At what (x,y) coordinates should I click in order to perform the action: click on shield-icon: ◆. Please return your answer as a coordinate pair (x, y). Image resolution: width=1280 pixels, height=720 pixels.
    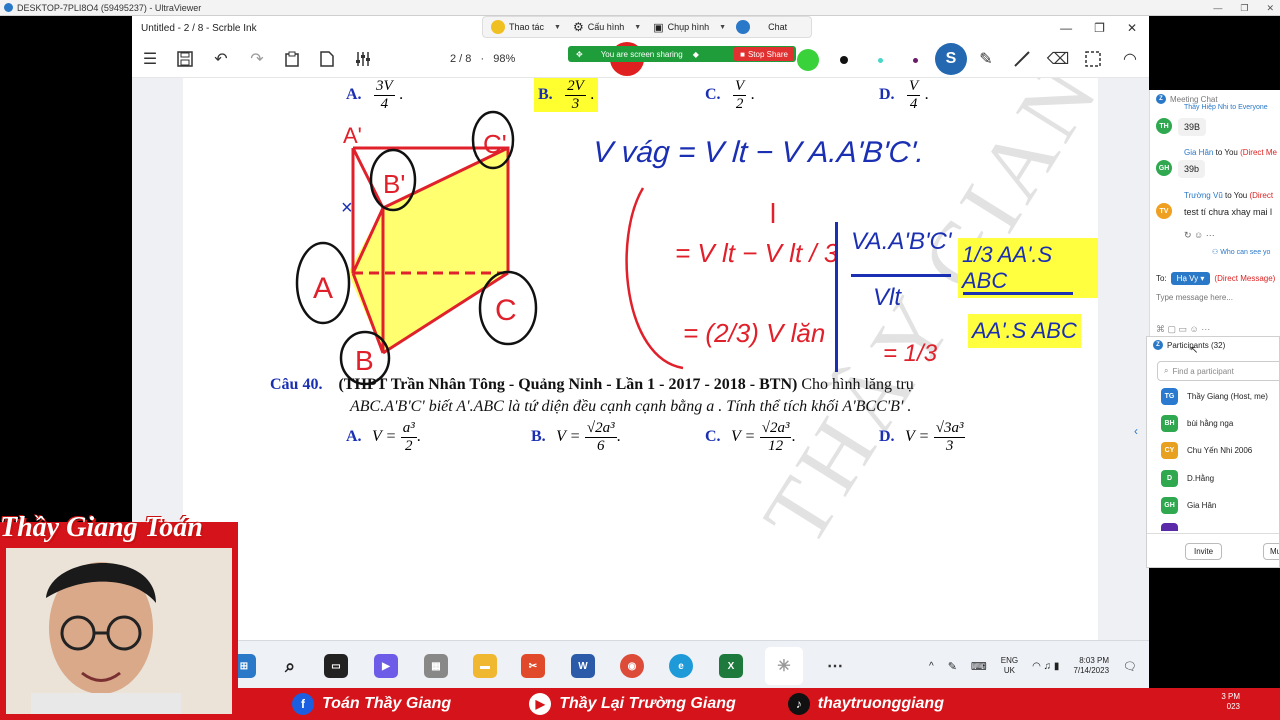
    Looking at the image, I should click on (695, 54).